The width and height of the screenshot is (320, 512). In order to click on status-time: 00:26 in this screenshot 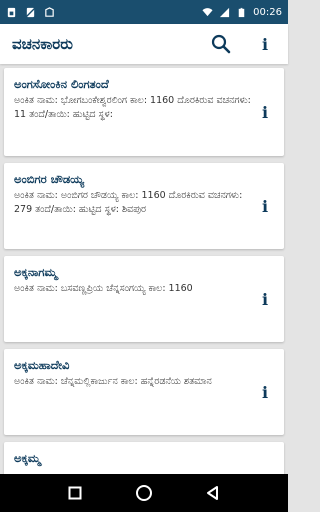, I will do `click(267, 12)`.